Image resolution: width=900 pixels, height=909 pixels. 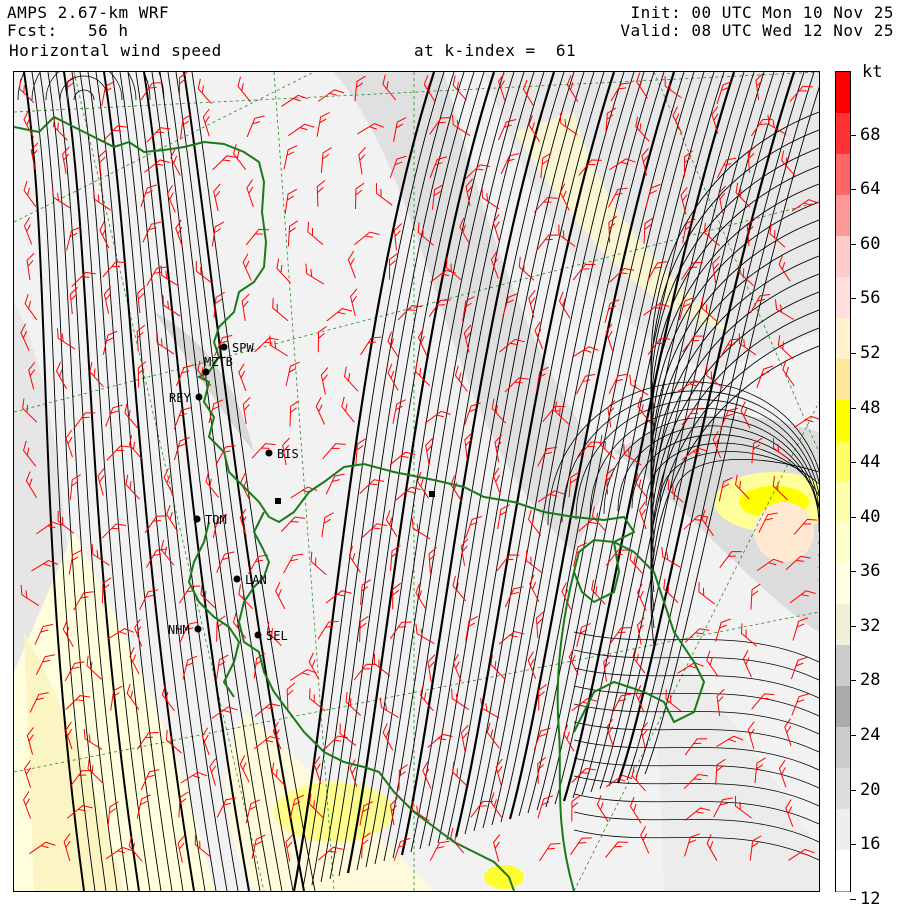 What do you see at coordinates (757, 30) in the screenshot?
I see `valid-time: Valid: 08 UTC Wed 12 Nov 25` at bounding box center [757, 30].